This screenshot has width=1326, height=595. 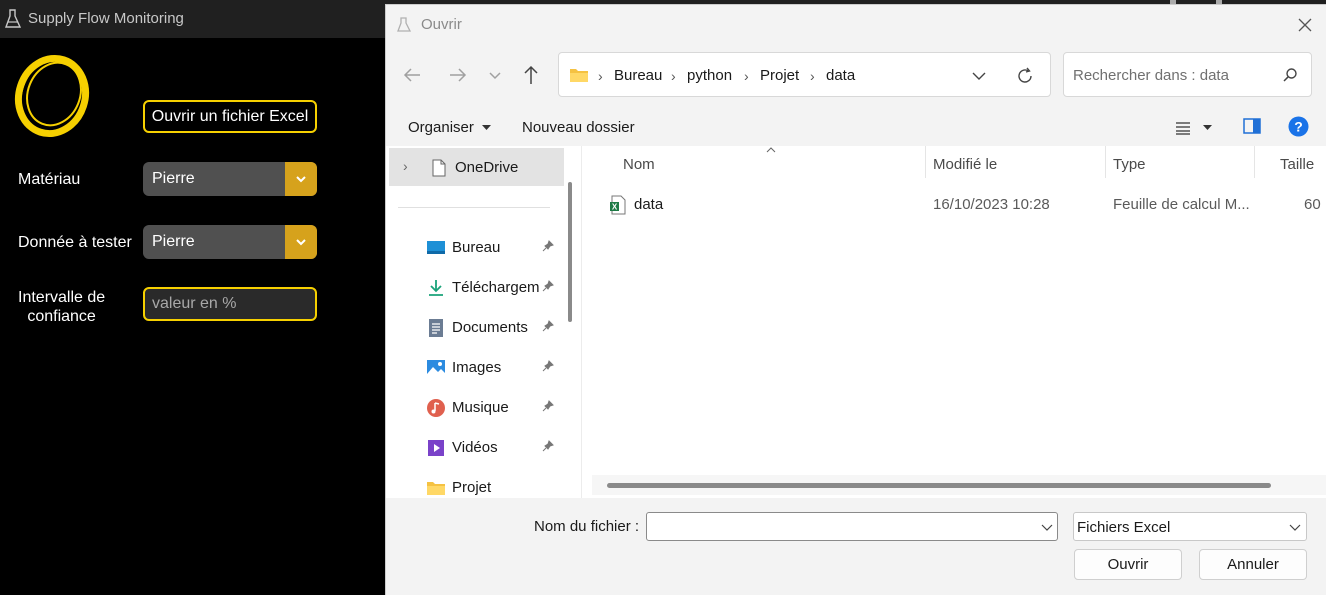 What do you see at coordinates (1312, 204) in the screenshot?
I see `file-size: 60` at bounding box center [1312, 204].